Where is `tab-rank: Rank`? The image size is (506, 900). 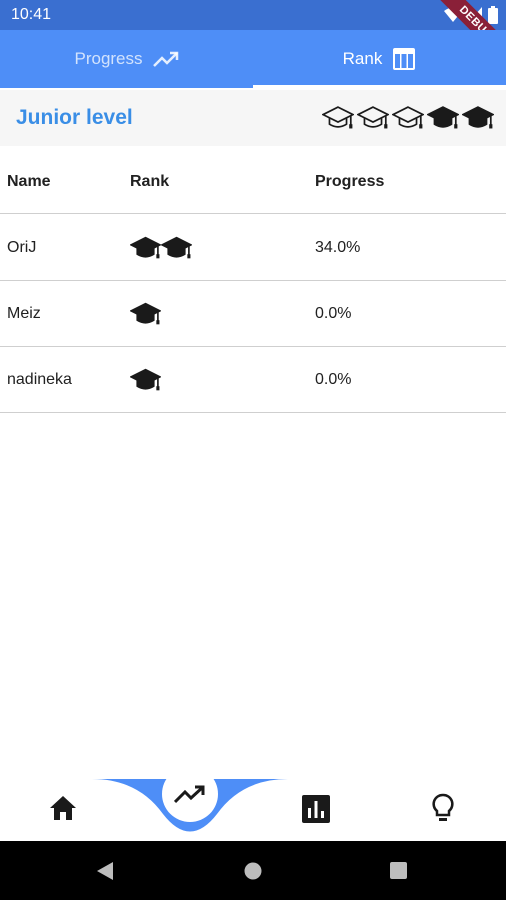
tab-rank: Rank is located at coordinates (379, 59).